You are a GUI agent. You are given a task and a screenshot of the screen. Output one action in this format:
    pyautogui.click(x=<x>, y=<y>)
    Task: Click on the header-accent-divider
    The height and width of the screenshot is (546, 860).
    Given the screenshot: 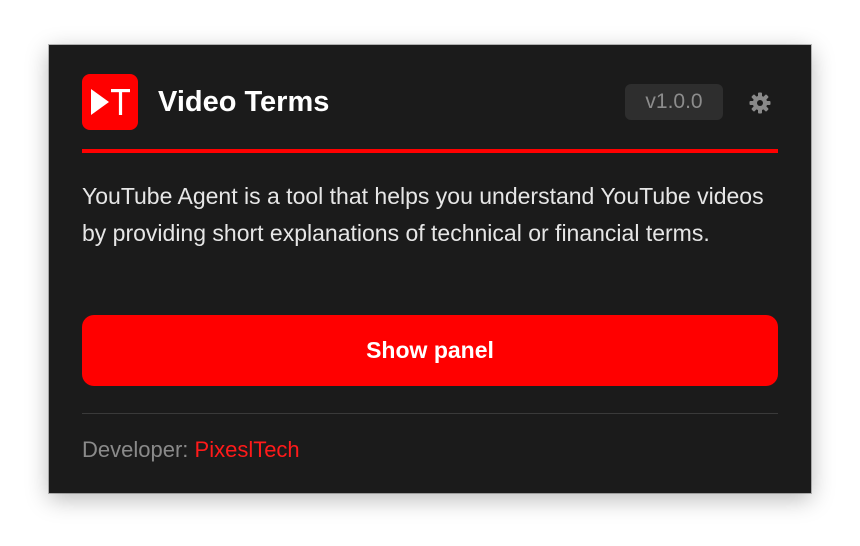 What is the action you would take?
    pyautogui.click(x=430, y=151)
    